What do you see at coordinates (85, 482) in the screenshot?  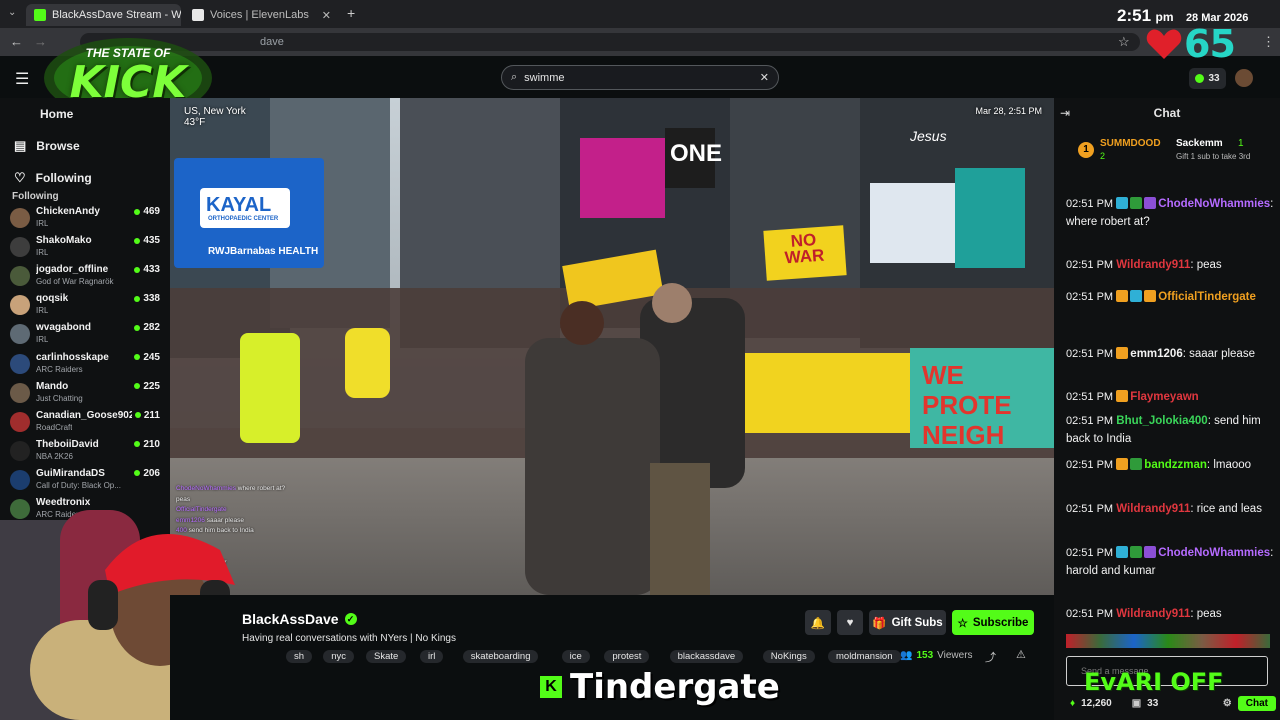 I see `following-item: GuiMirandaDS Call of Duty: Black Op... 206` at bounding box center [85, 482].